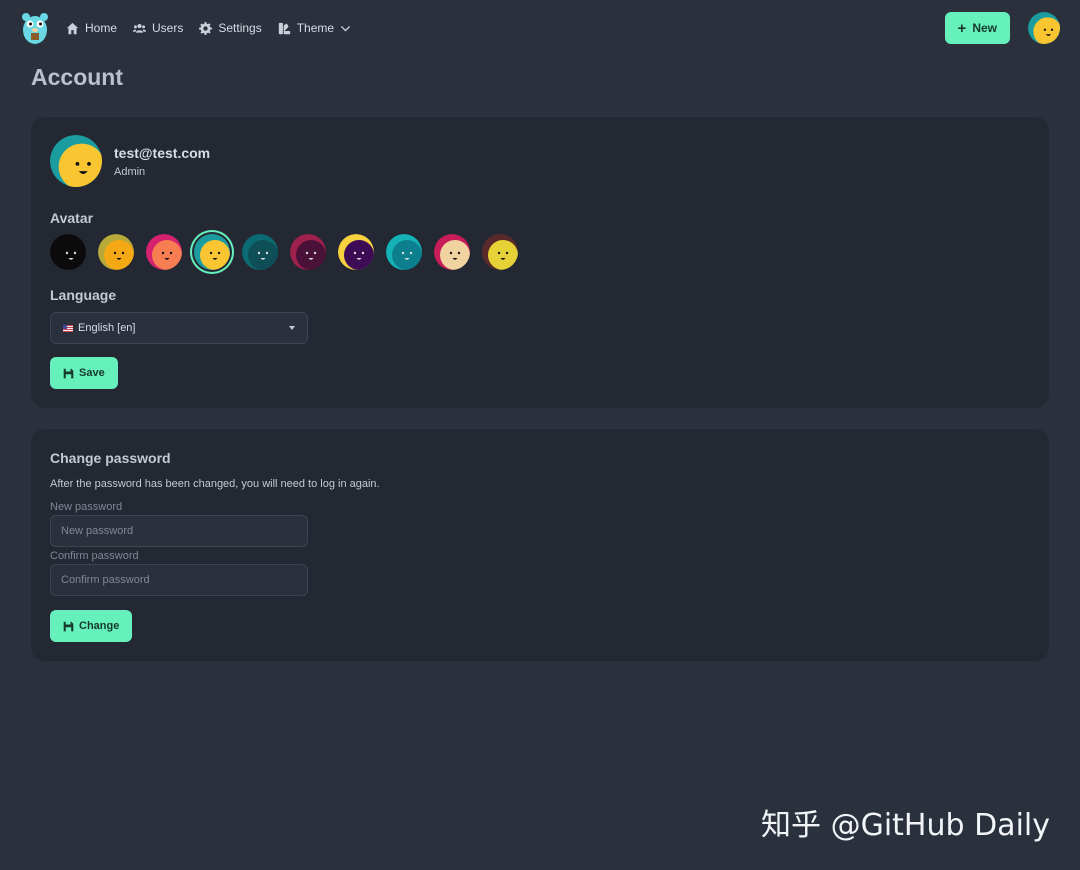  Describe the element at coordinates (76, 161) in the screenshot. I see `profile-avatar` at that location.